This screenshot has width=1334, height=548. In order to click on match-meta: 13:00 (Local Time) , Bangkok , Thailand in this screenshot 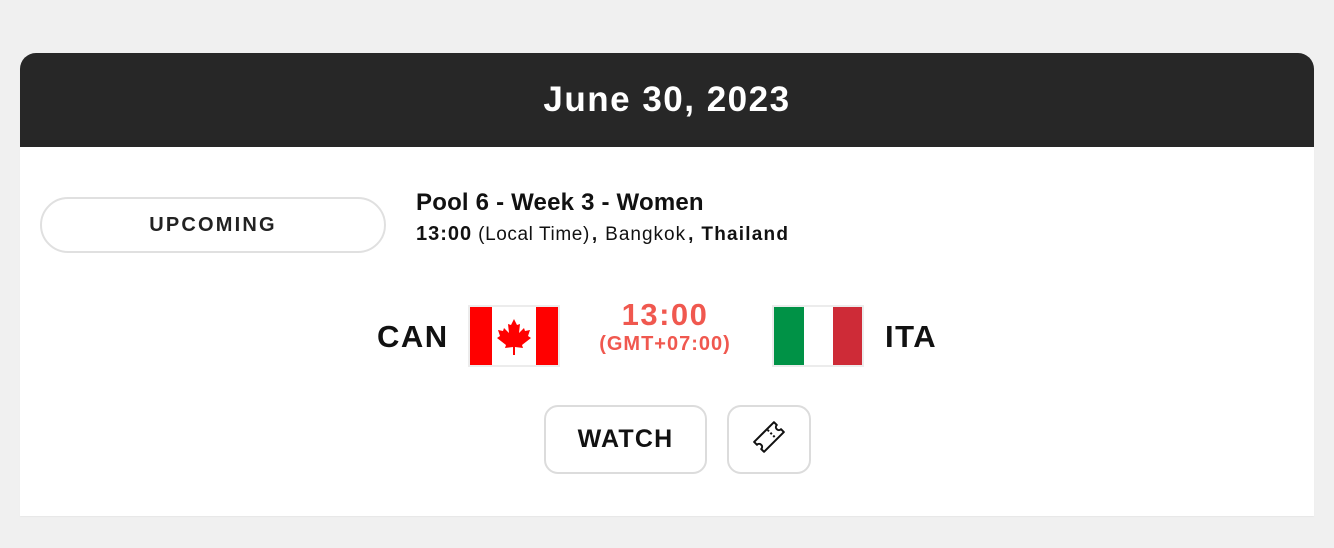, I will do `click(602, 234)`.